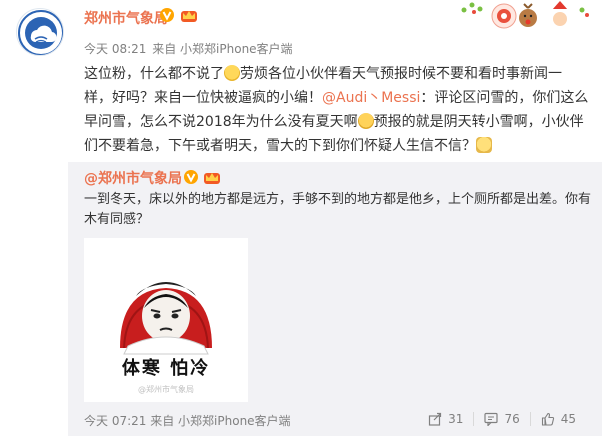 The height and width of the screenshot is (436, 602). Describe the element at coordinates (115, 421) in the screenshot. I see `repost-time: 今天 07:21` at that location.